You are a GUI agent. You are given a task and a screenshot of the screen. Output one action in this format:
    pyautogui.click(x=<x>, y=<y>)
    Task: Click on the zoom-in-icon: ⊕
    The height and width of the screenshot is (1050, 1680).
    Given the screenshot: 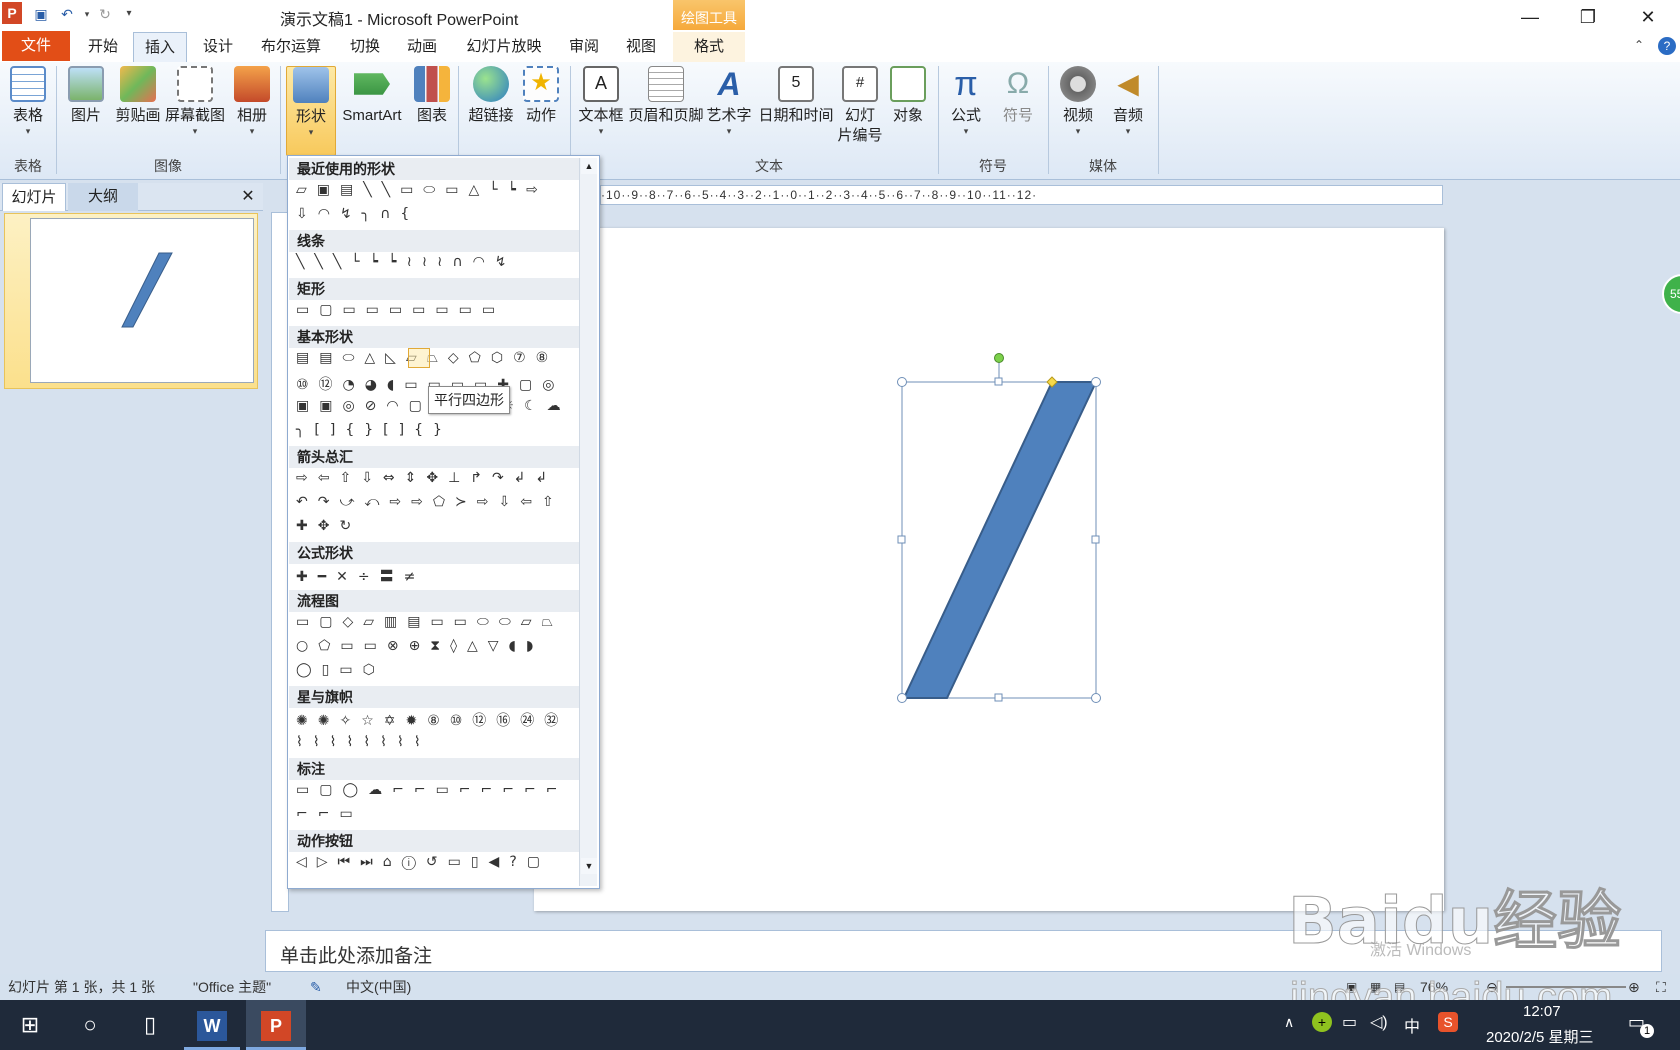 What is the action you would take?
    pyautogui.click(x=1634, y=987)
    